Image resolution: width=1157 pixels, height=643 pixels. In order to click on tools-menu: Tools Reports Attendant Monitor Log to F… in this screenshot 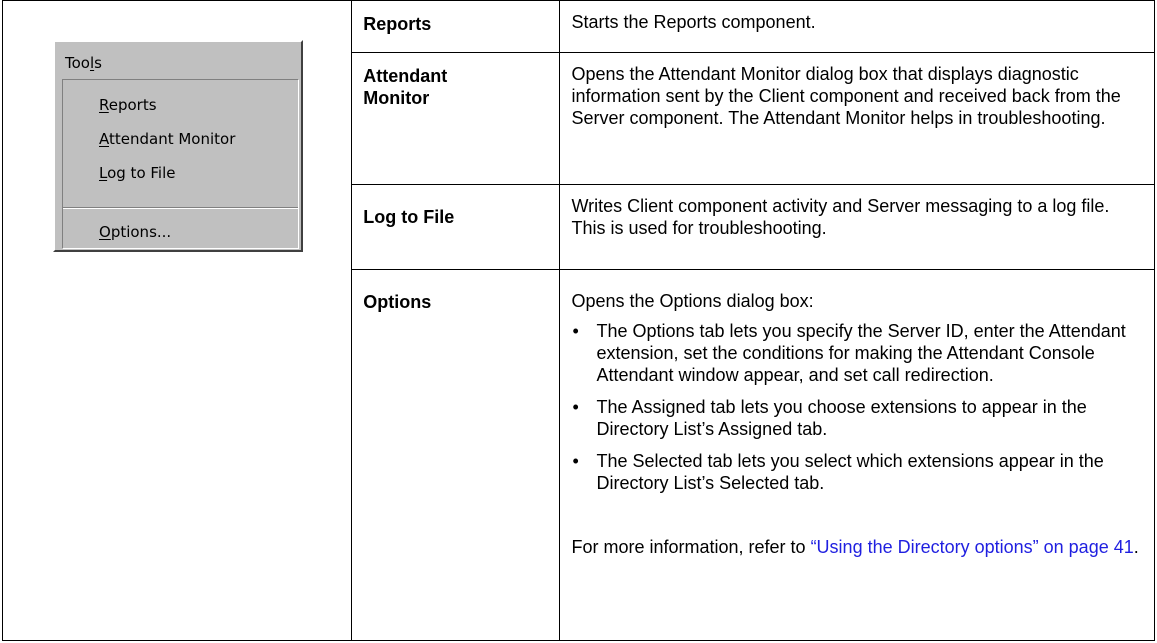, I will do `click(178, 146)`.